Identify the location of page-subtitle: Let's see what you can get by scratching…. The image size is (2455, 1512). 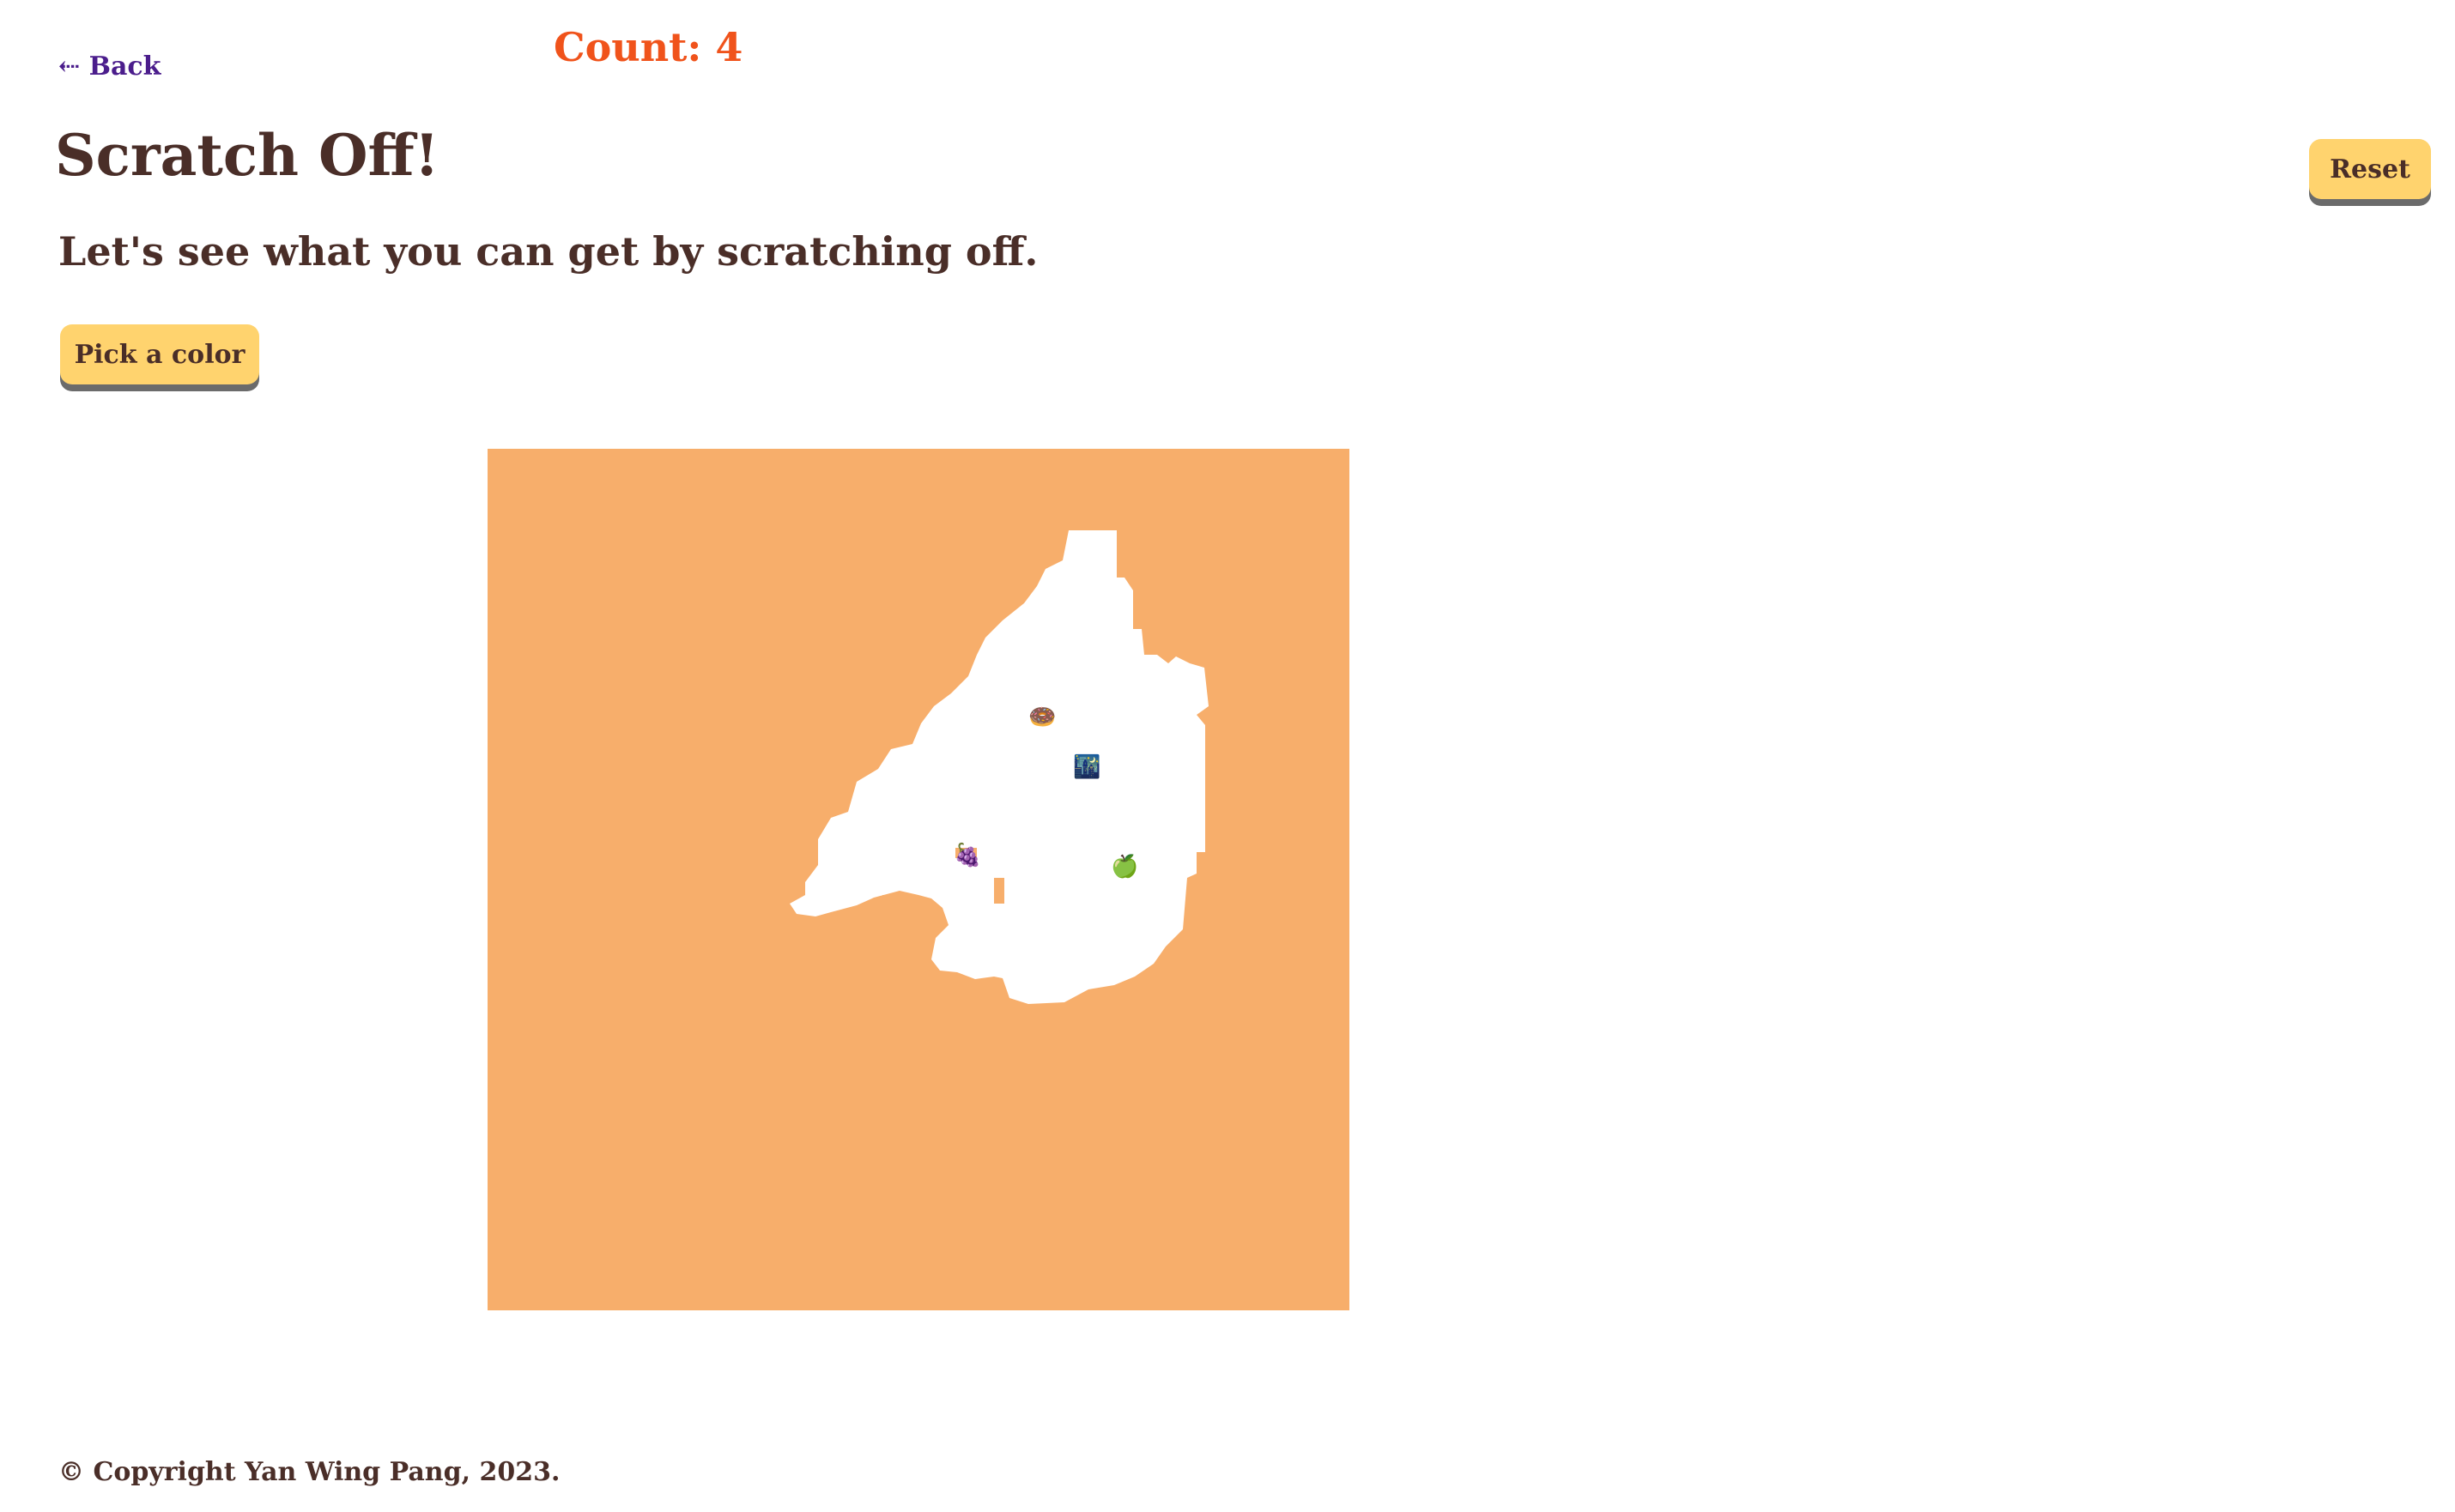
(548, 252).